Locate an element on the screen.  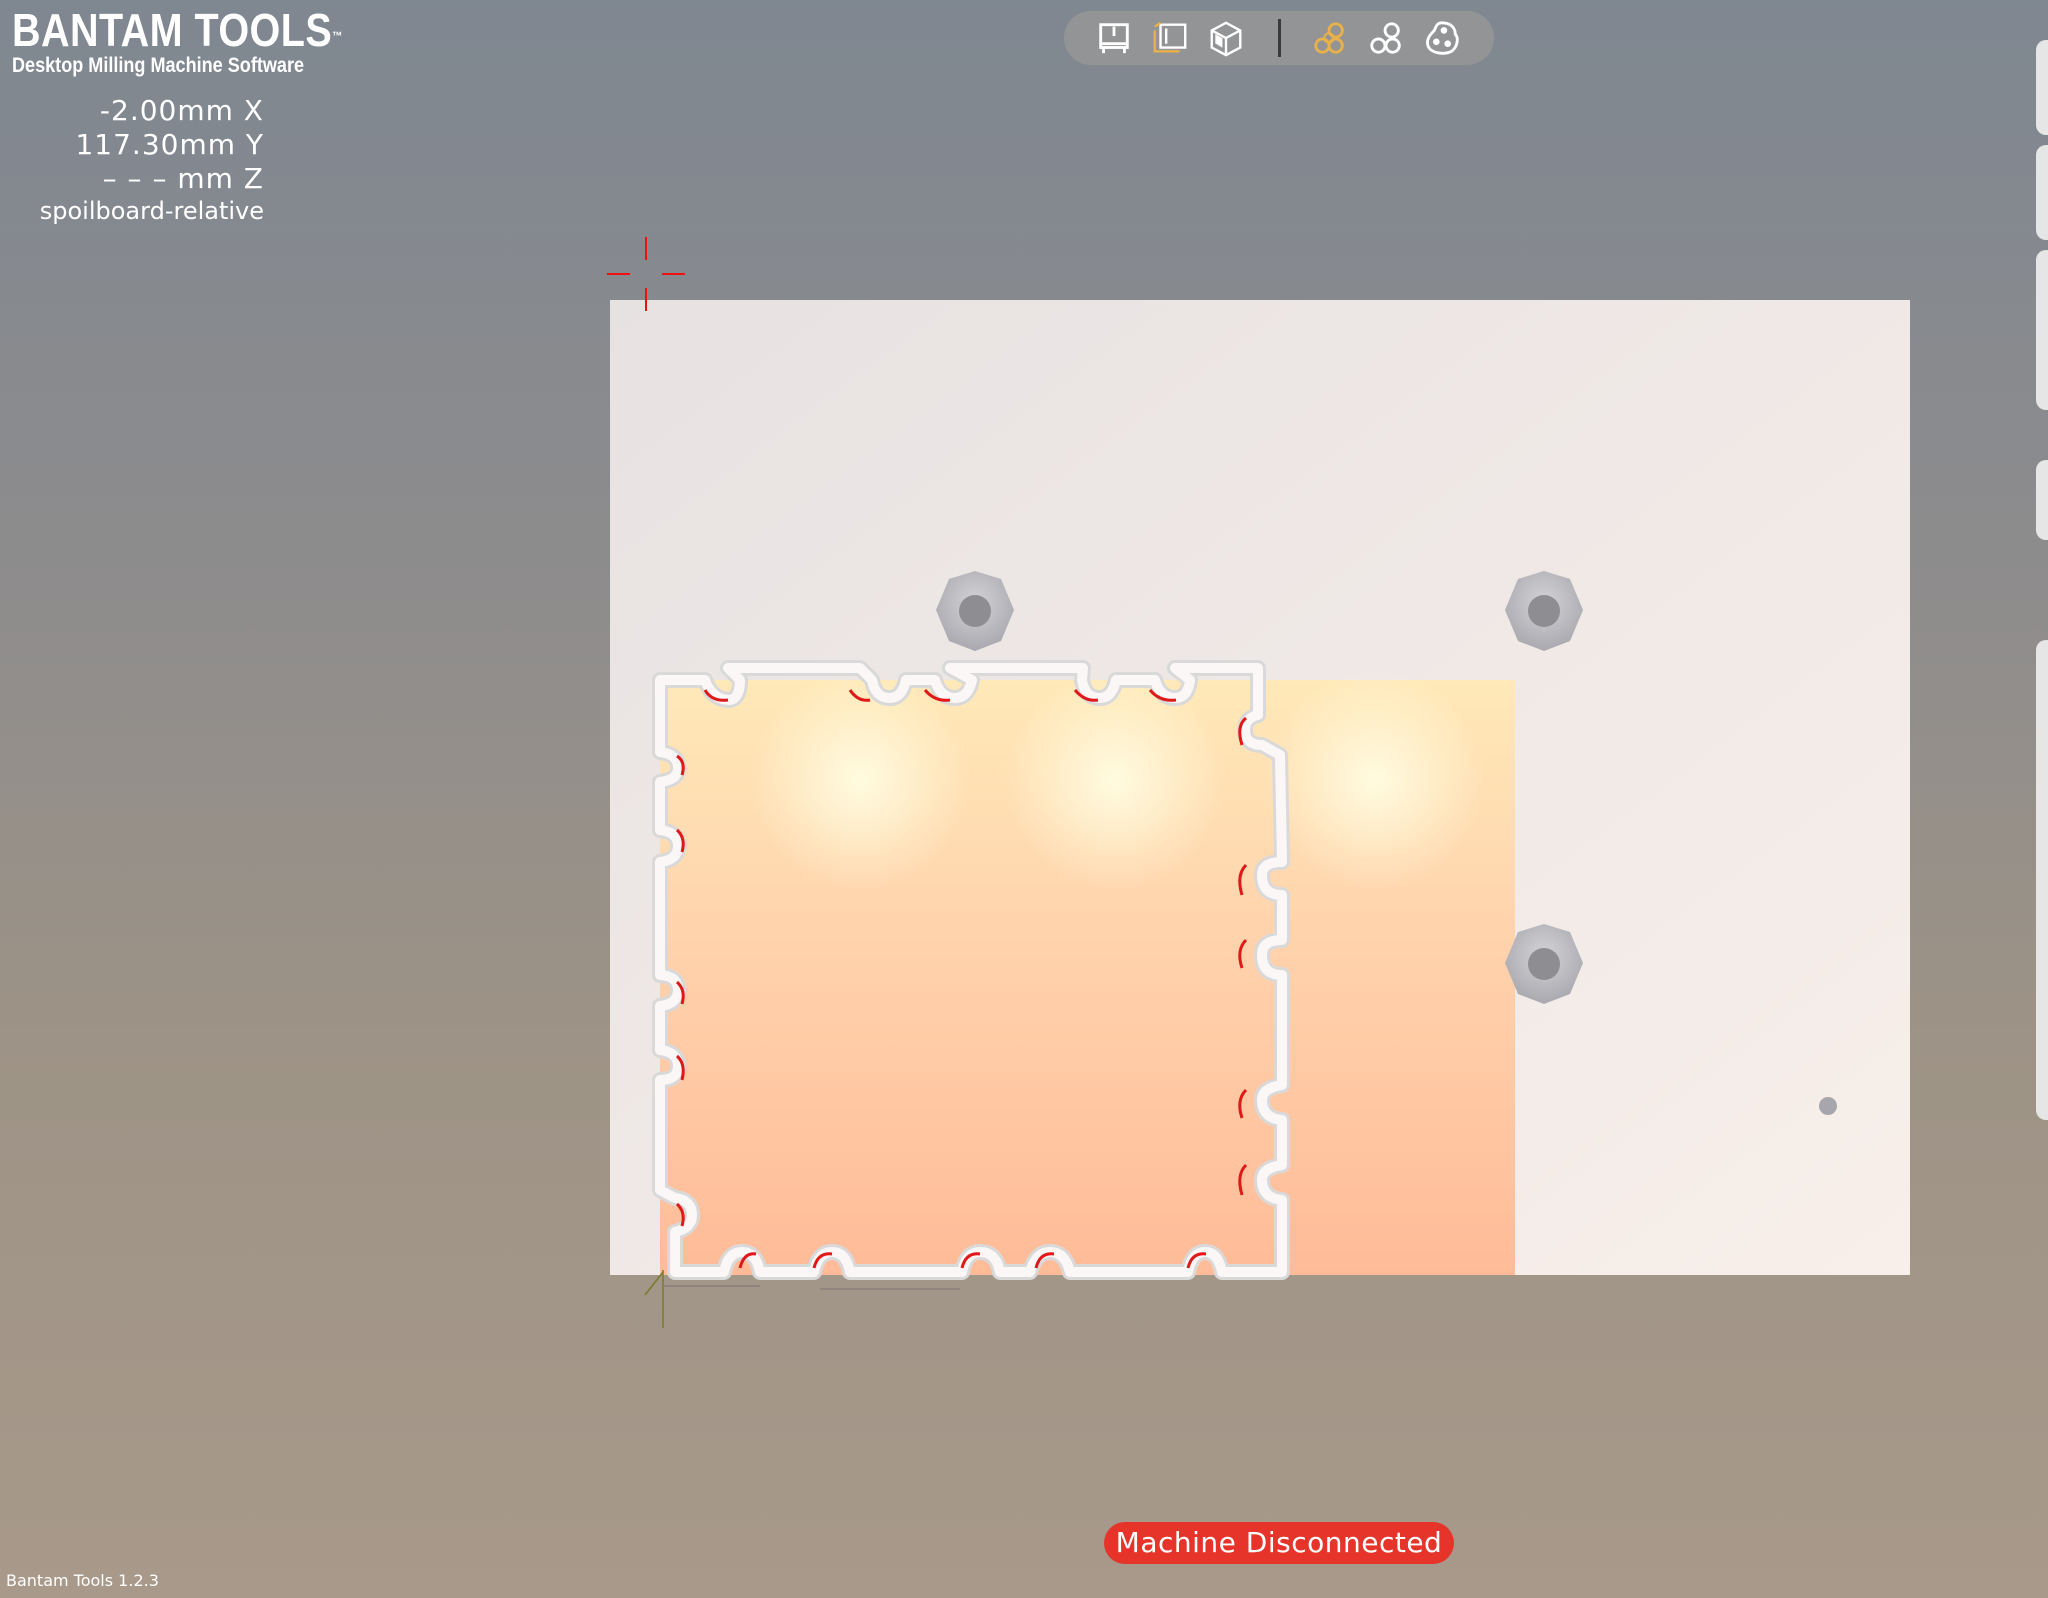
app-version: Bantam Tools 1.2.3 is located at coordinates (82, 1580).